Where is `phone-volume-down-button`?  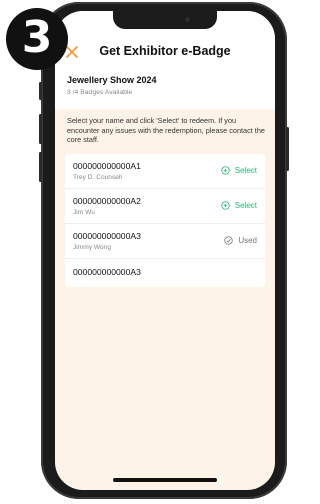
phone-volume-down-button is located at coordinates (40, 167).